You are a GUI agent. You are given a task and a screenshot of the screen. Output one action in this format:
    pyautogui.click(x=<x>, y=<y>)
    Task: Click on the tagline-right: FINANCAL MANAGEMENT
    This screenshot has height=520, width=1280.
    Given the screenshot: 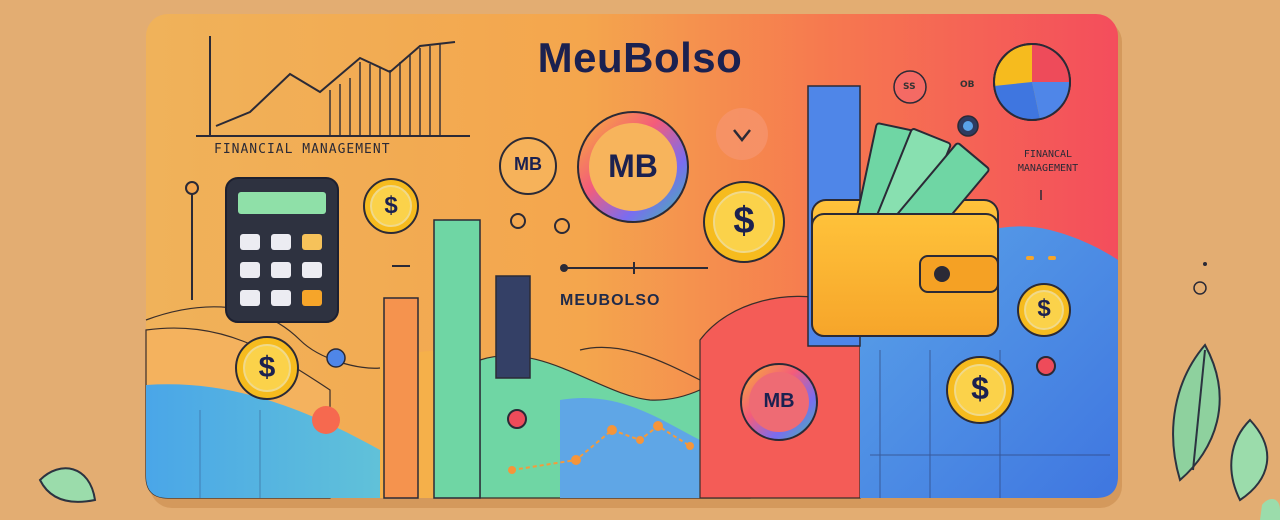 What is the action you would take?
    pyautogui.click(x=1048, y=162)
    